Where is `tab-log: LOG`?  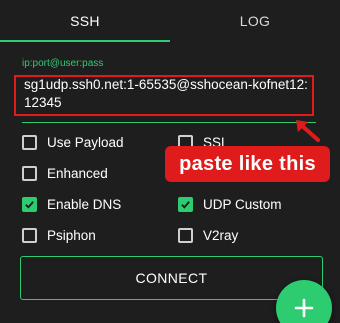 tab-log: LOG is located at coordinates (255, 21).